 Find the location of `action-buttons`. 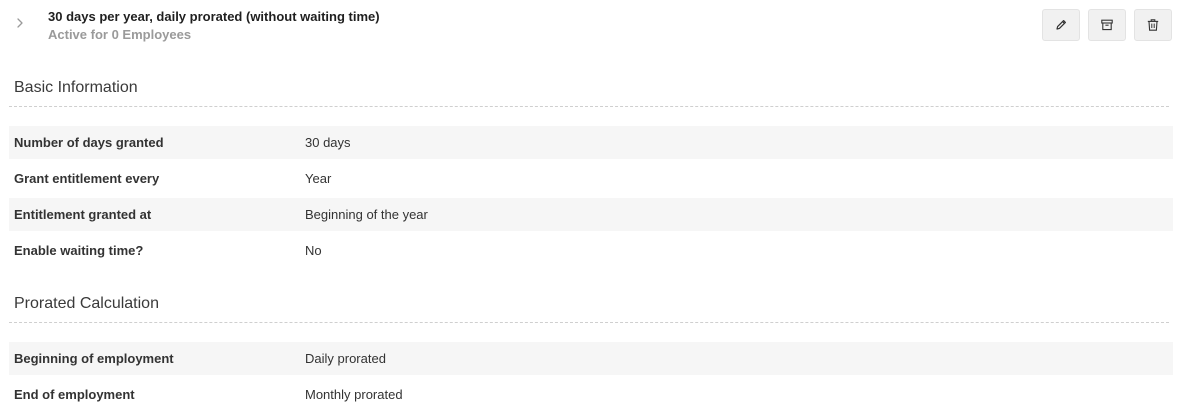

action-buttons is located at coordinates (1107, 25).